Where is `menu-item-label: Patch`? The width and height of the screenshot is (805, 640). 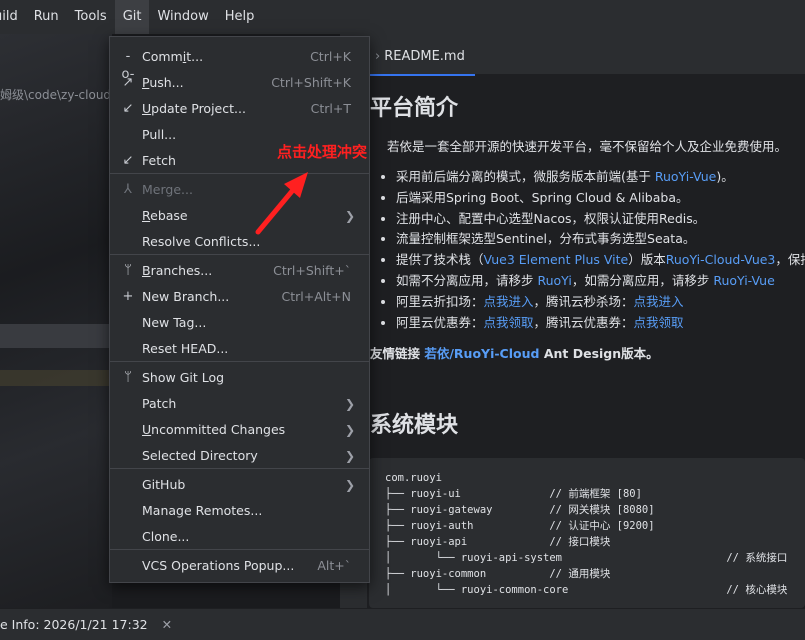
menu-item-label: Patch is located at coordinates (159, 403).